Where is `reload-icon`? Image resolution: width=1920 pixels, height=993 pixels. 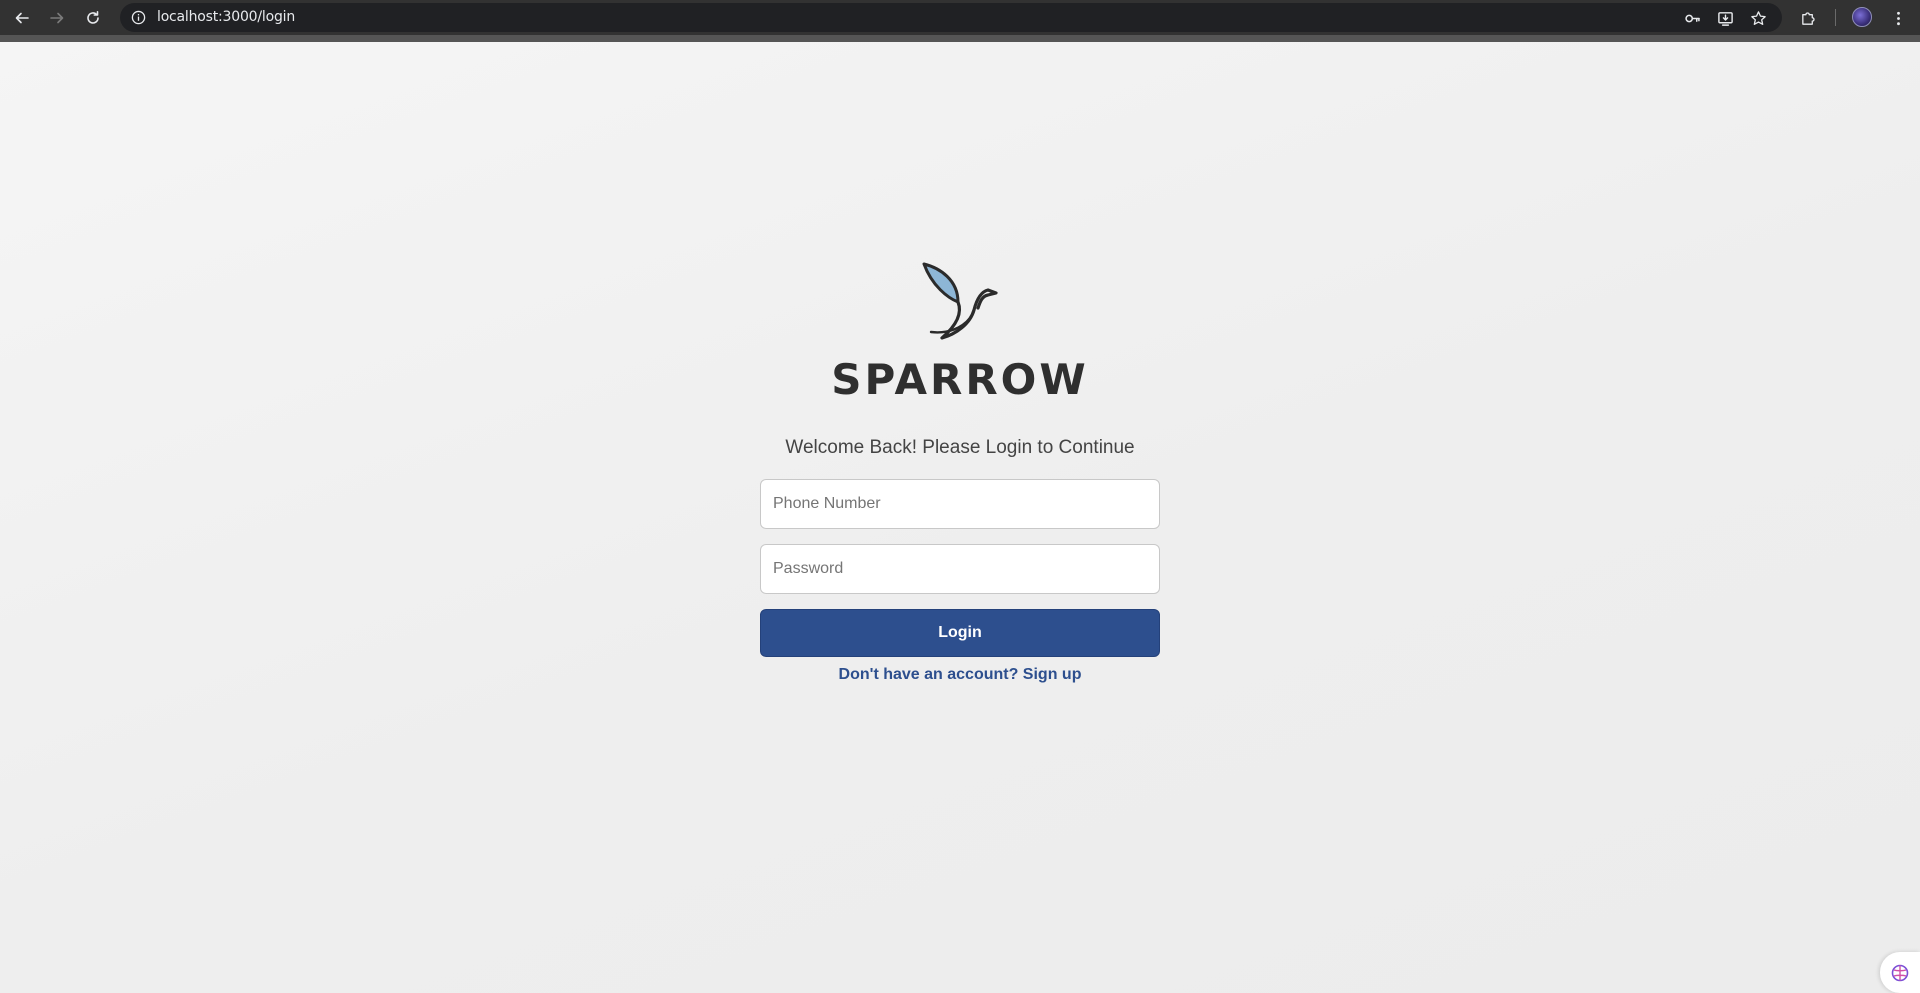
reload-icon is located at coordinates (93, 17).